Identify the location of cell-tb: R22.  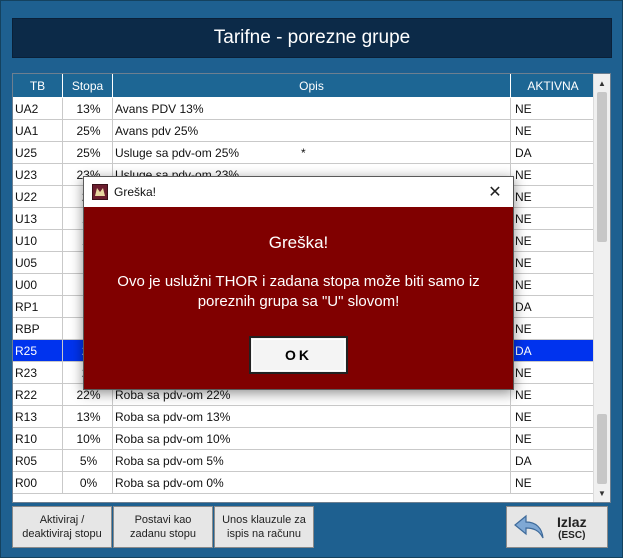
(38, 394).